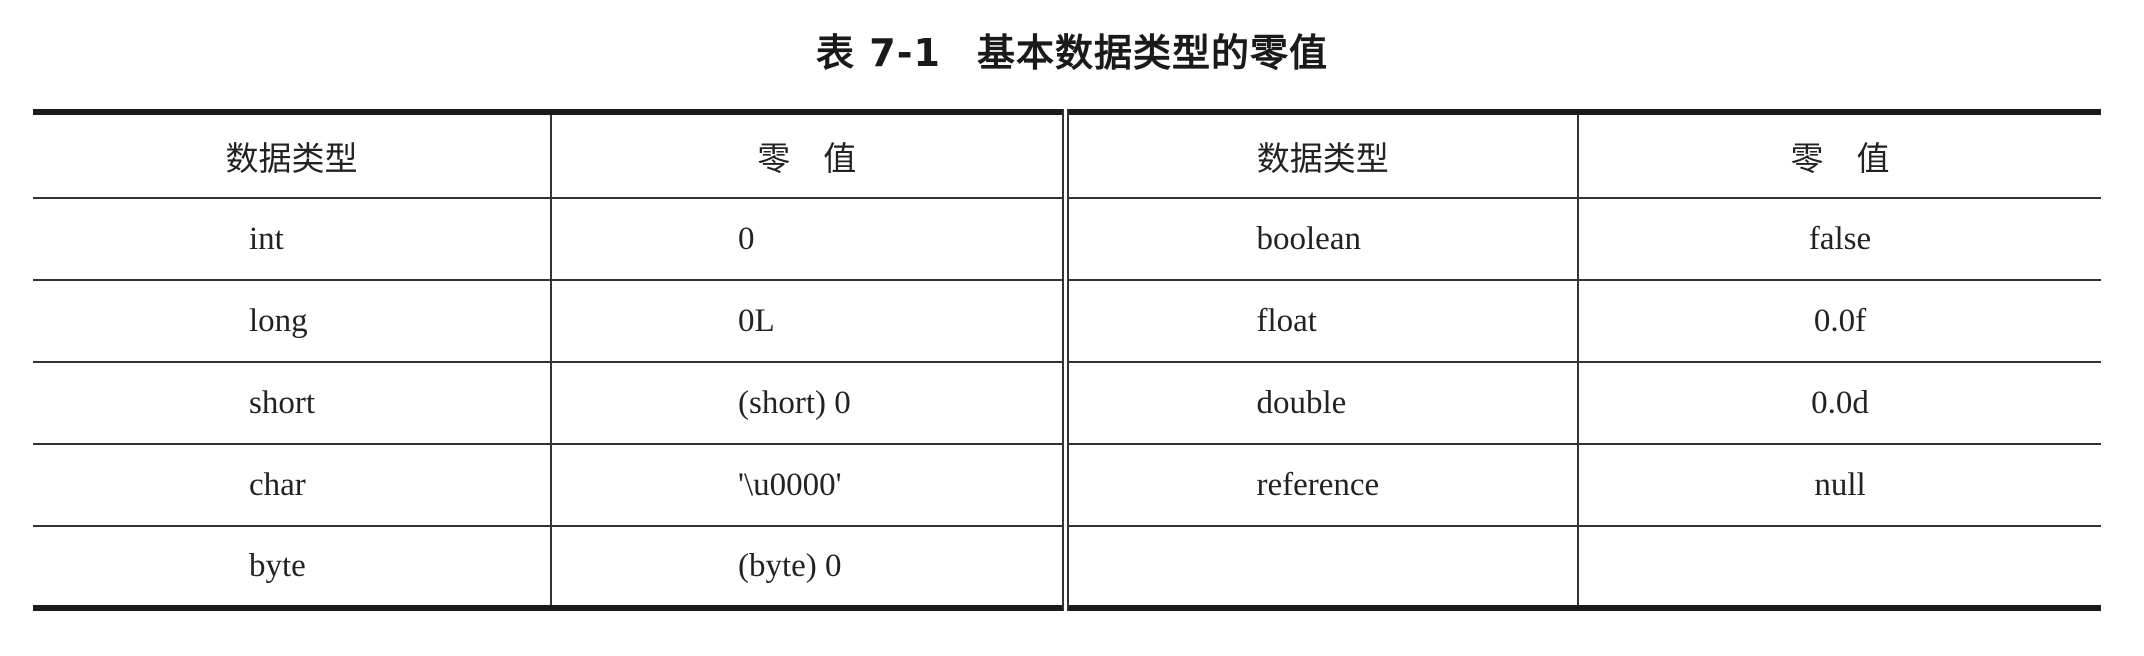 The width and height of the screenshot is (2144, 656). I want to click on value-cell: 0, so click(807, 239).